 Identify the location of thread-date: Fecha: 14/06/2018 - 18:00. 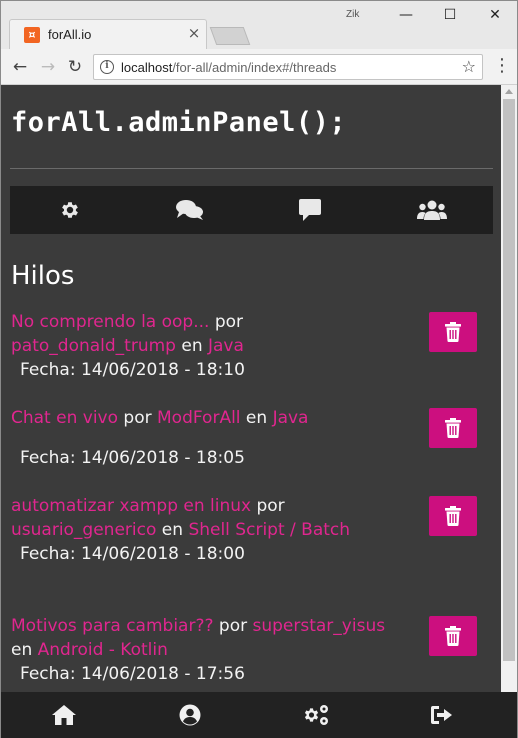
(132, 554).